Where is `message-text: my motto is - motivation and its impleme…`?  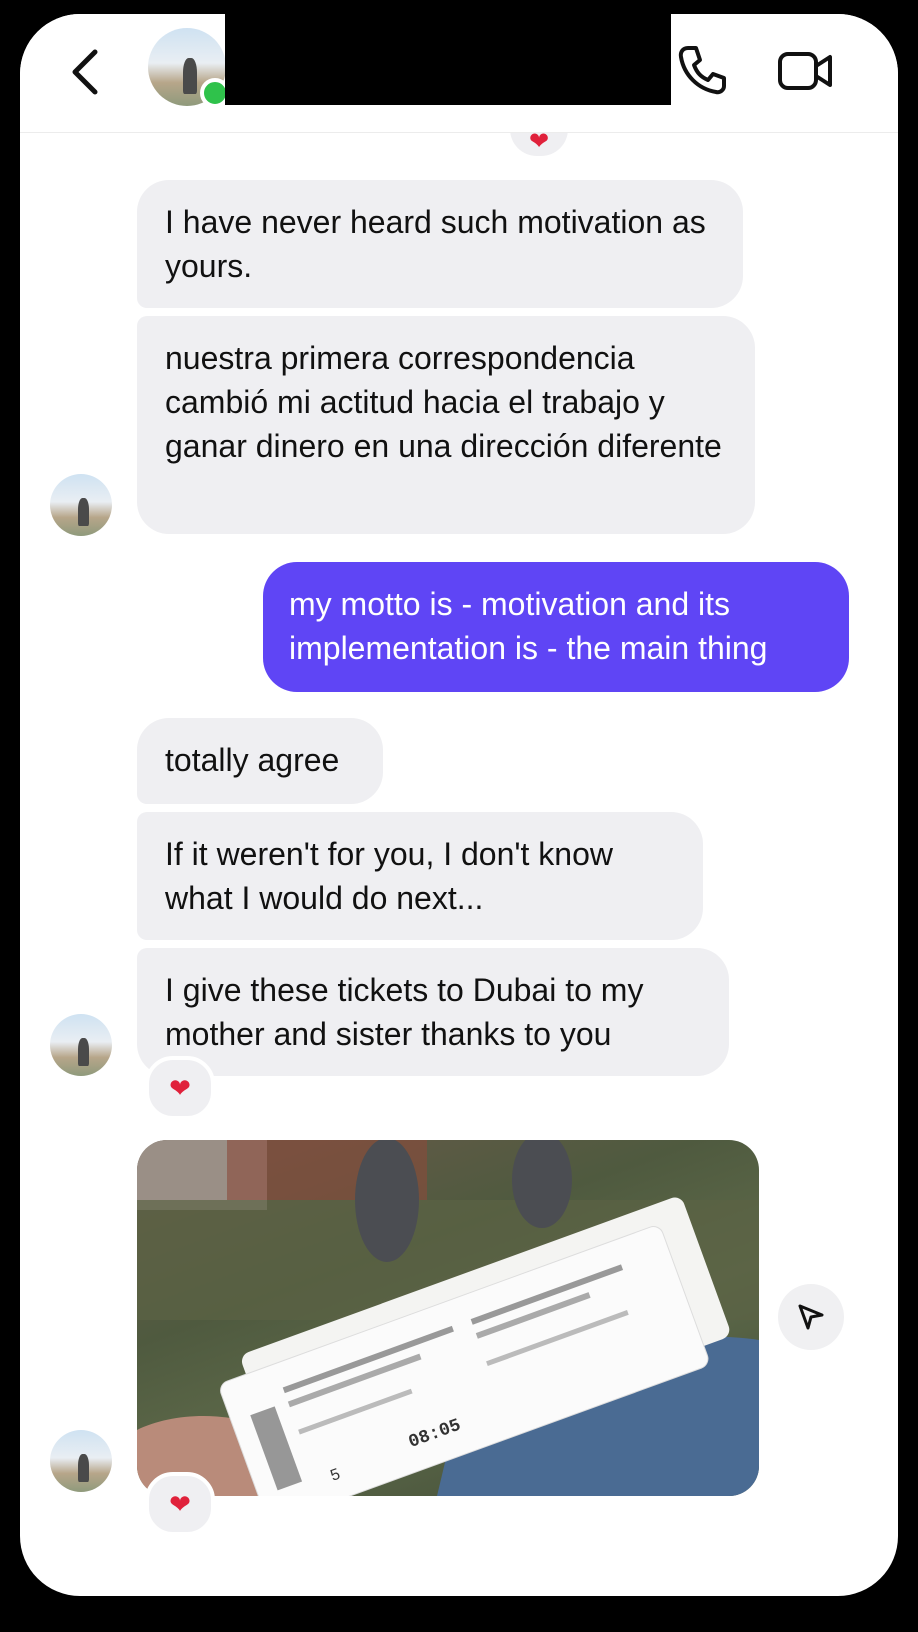
message-text: my motto is - motivation and its impleme… is located at coordinates (528, 626).